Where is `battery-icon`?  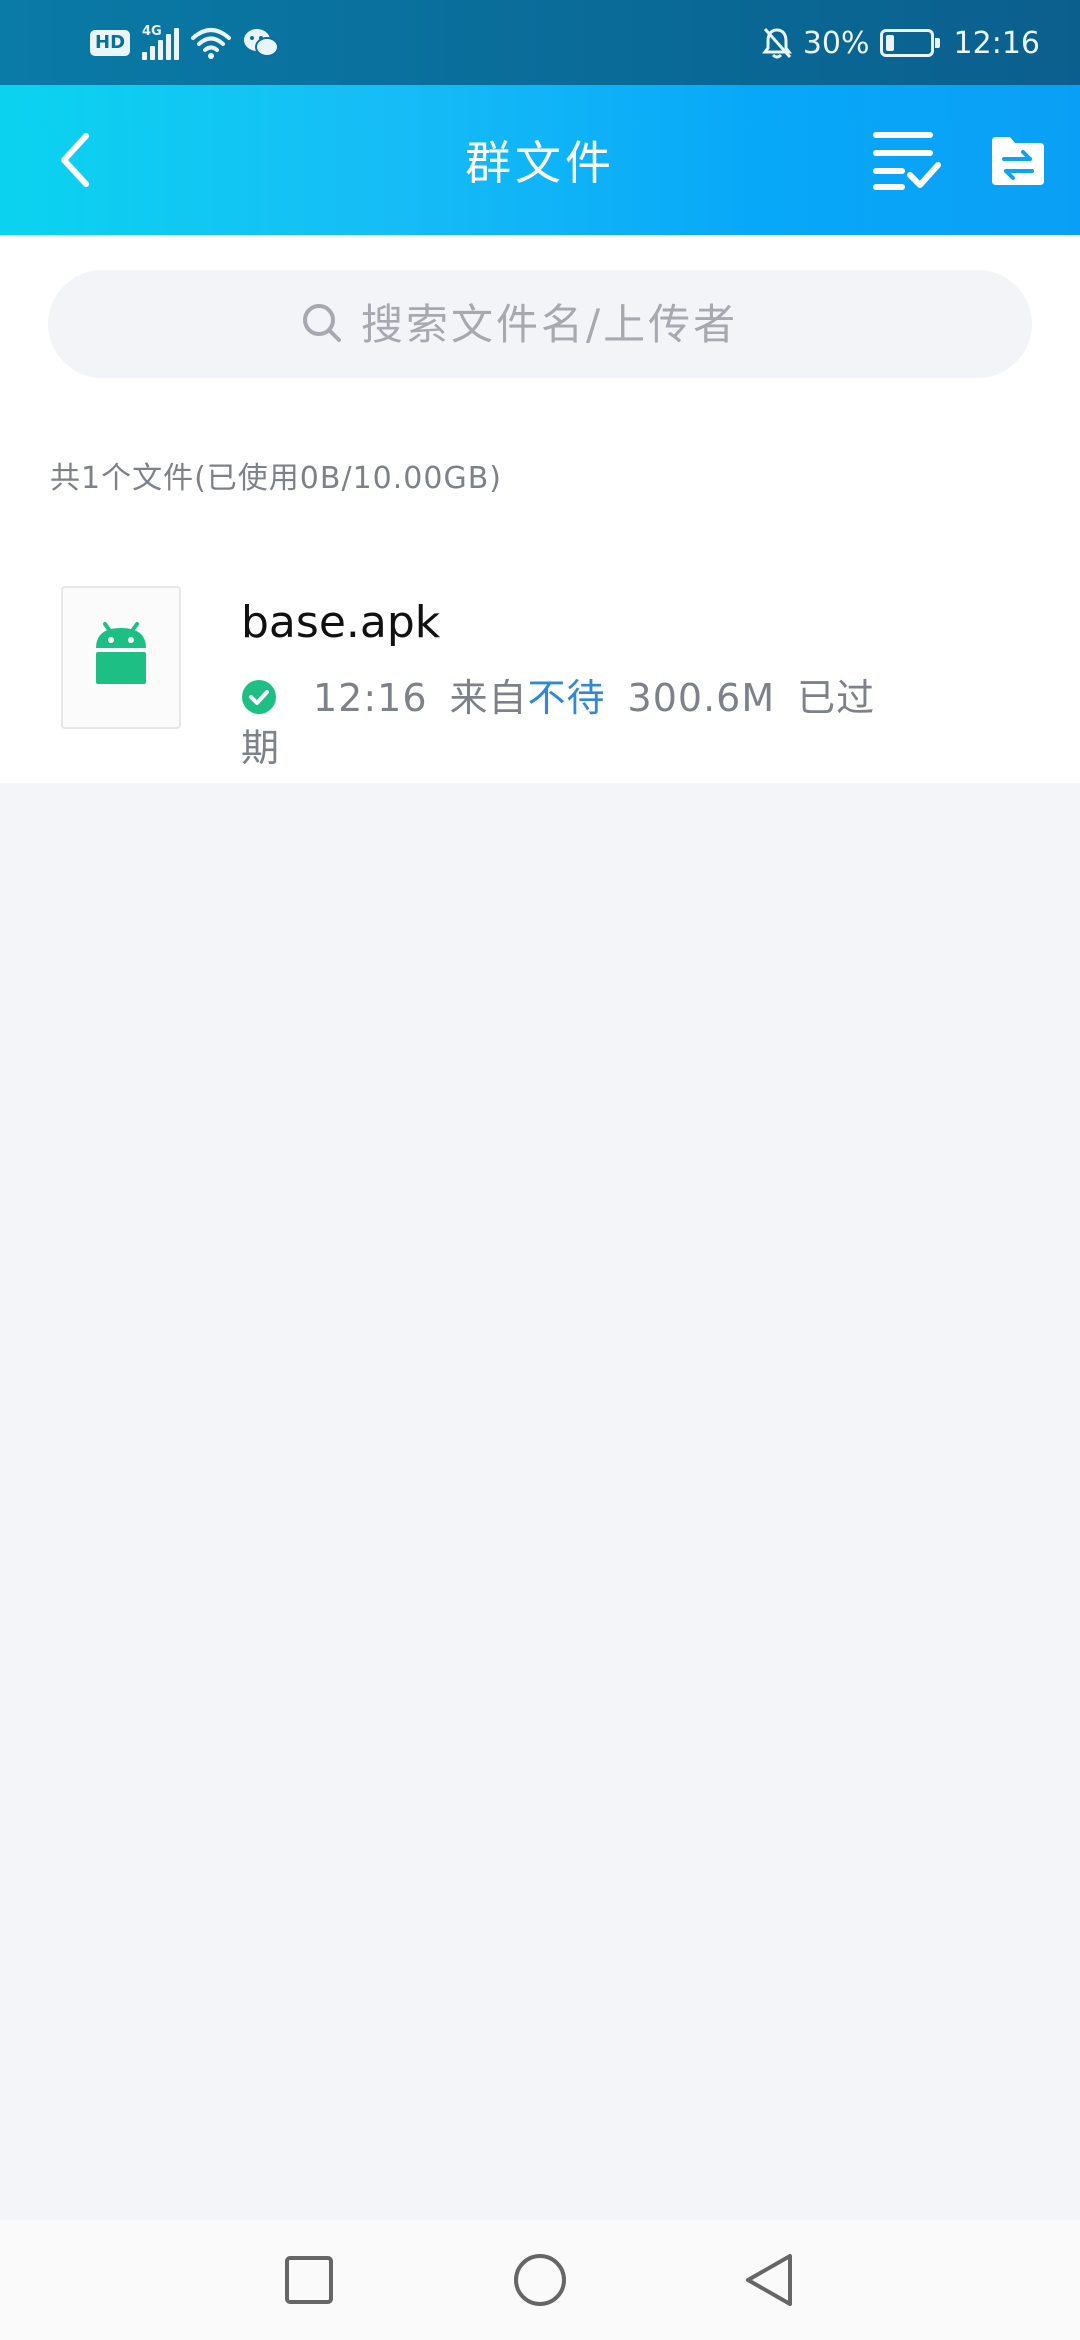
battery-icon is located at coordinates (909, 43).